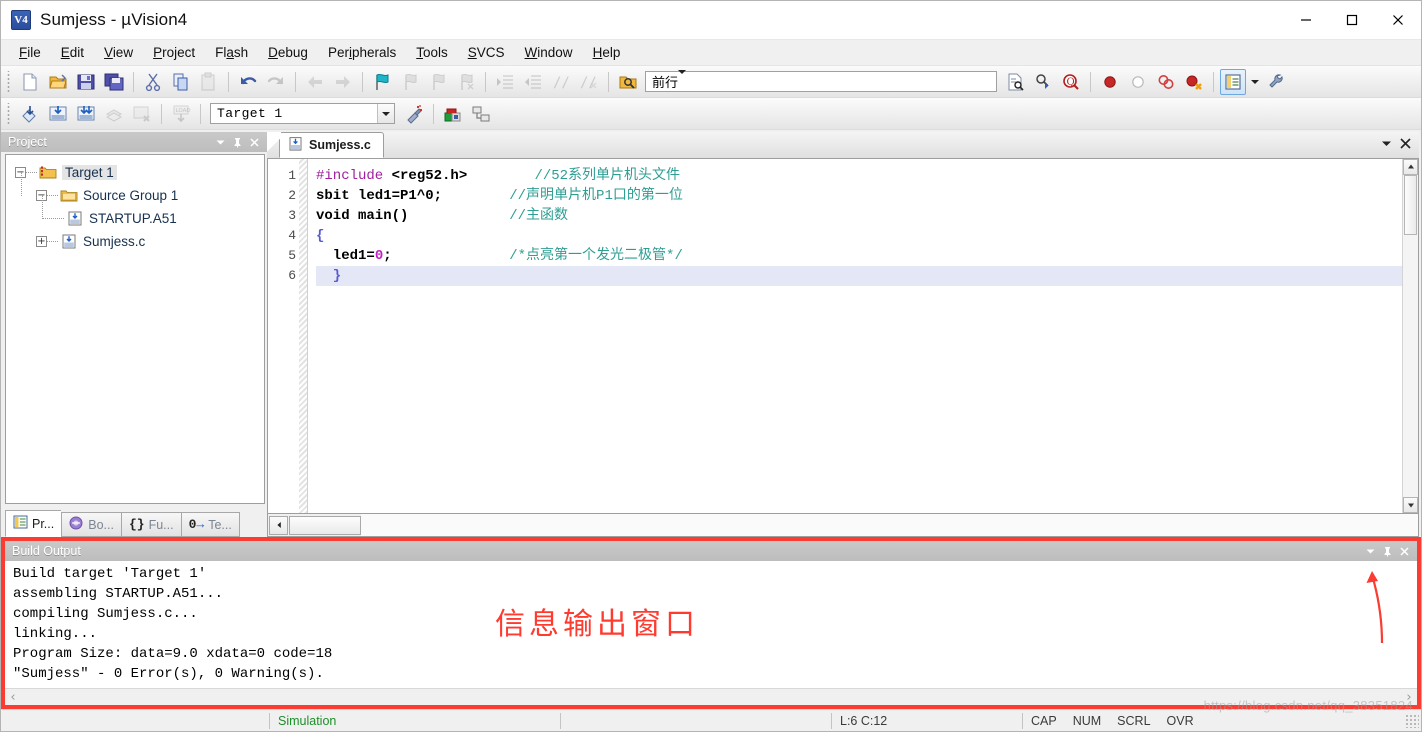 Image resolution: width=1422 pixels, height=732 pixels. Describe the element at coordinates (1071, 82) in the screenshot. I see `find-in-project-icon: Q` at that location.